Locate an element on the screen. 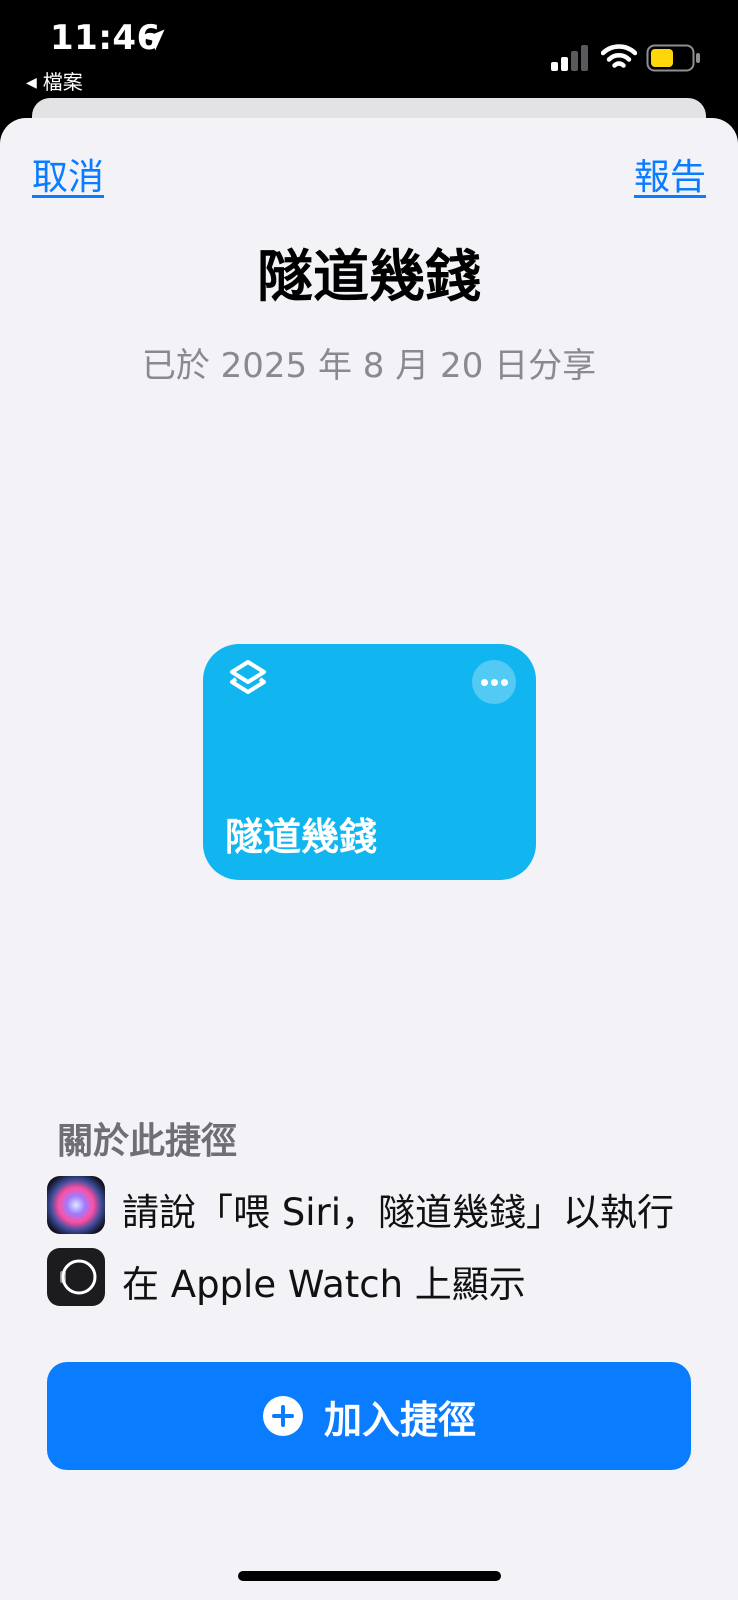  shortcut-card: 隧道幾錢 is located at coordinates (369, 762).